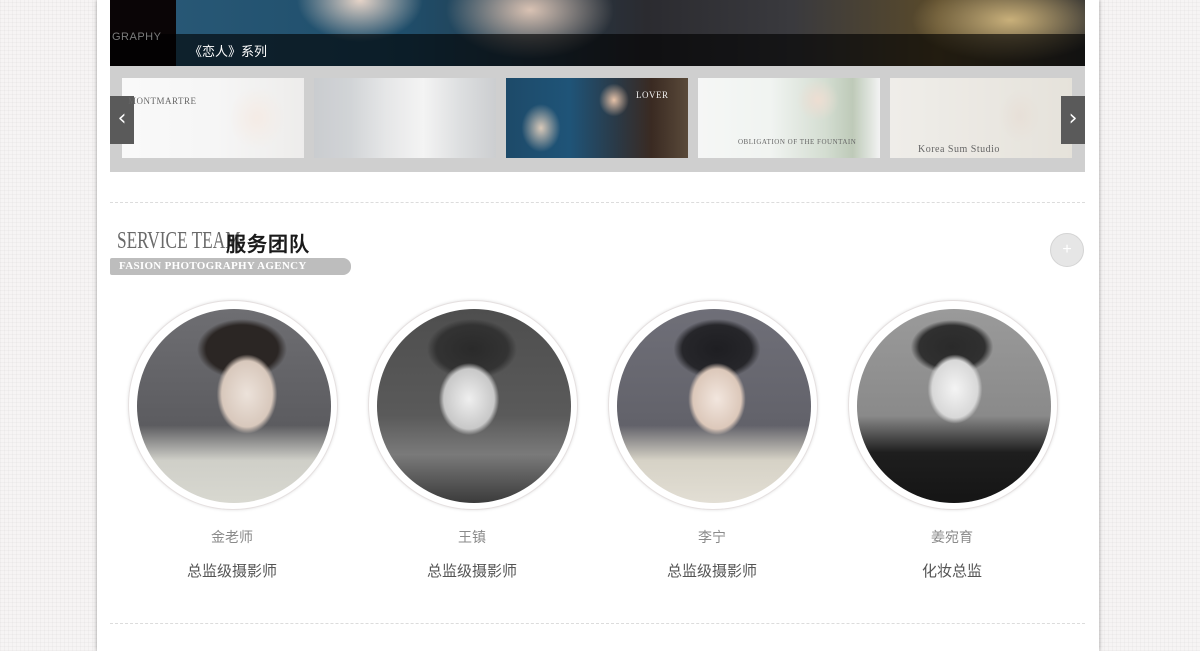 The width and height of the screenshot is (1200, 651). I want to click on section-subtitle-badge: FASION PHOTOGRAPHY AGENCY, so click(230, 266).